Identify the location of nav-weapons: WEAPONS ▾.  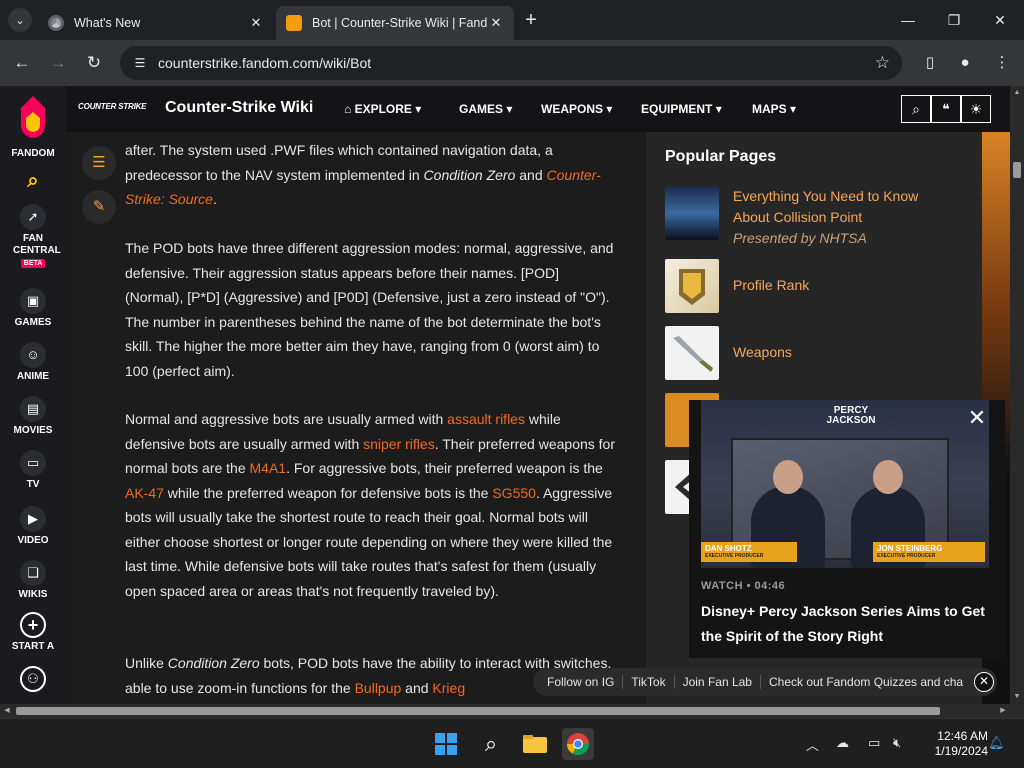
(576, 109).